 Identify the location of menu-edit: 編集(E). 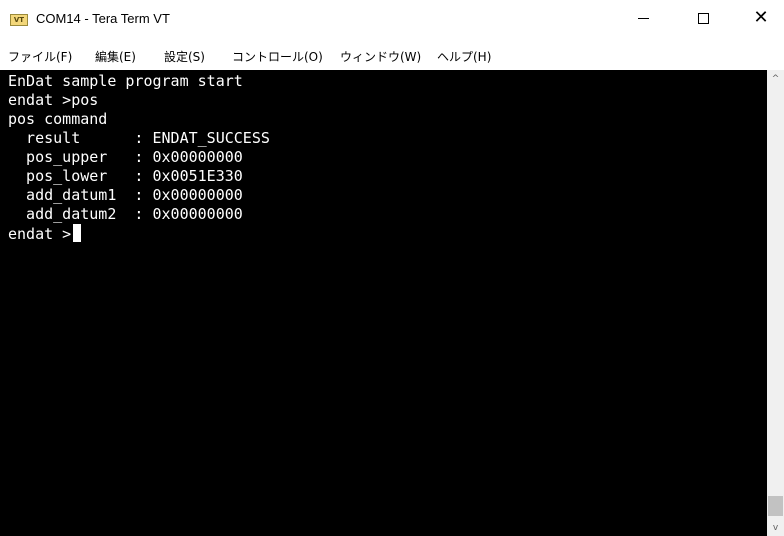
(115, 56).